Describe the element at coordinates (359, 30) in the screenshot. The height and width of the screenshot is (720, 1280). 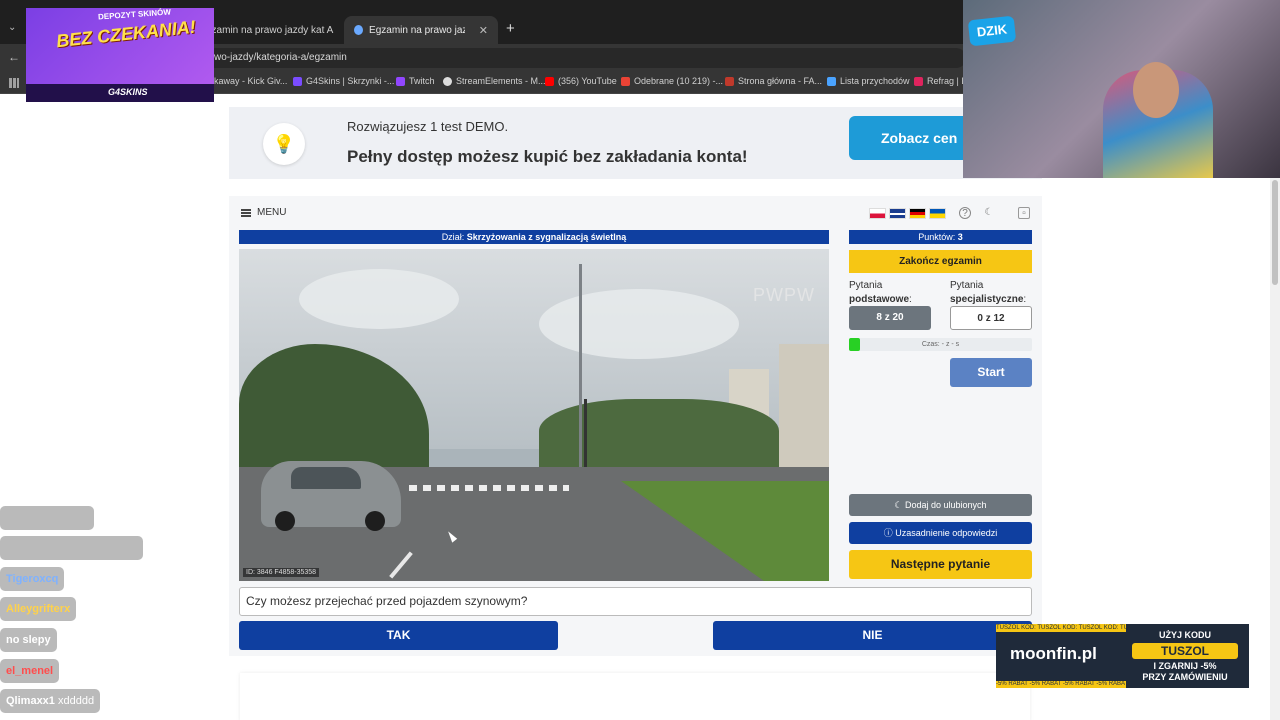
I see `site-favicon-icon` at that location.